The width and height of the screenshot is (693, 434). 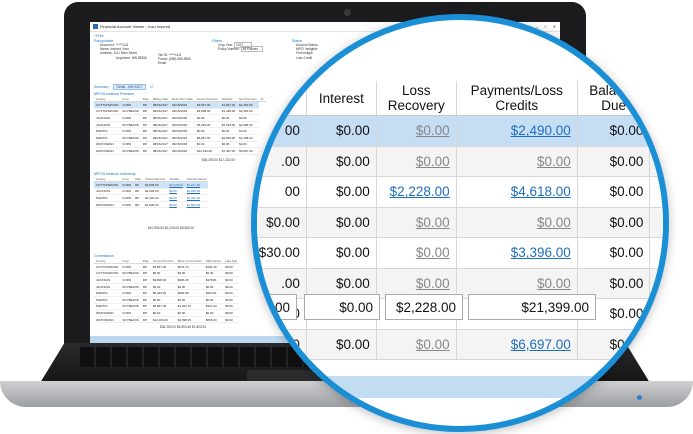 What do you see at coordinates (167, 293) in the screenshot?
I see `table-row: MARTIN CORN RP $5,429.00 $950.08 $254.91 $0.00` at bounding box center [167, 293].